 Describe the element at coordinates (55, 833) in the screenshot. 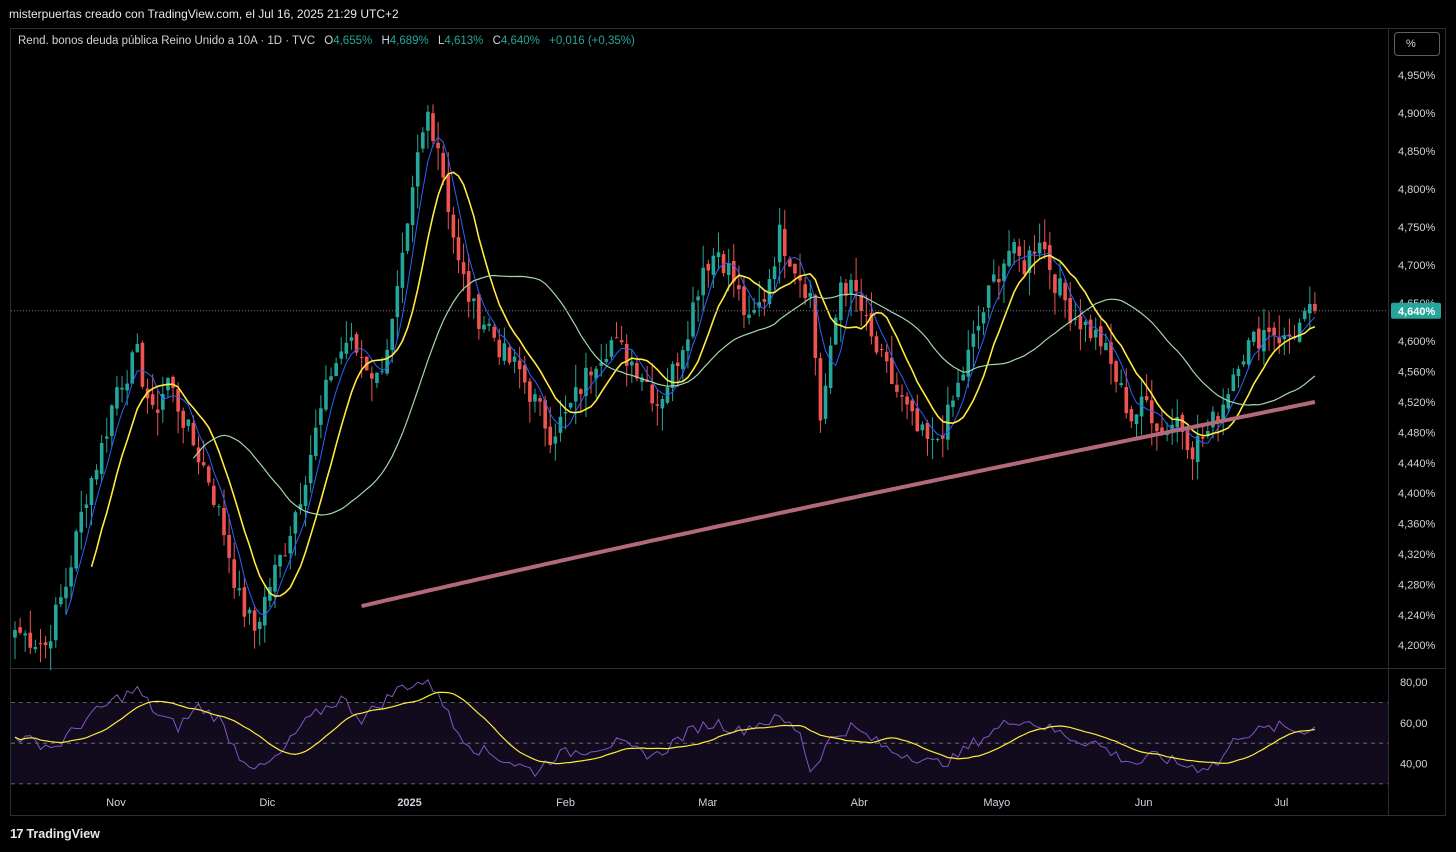

I see `tradingview-logo: 17 TradingView` at that location.